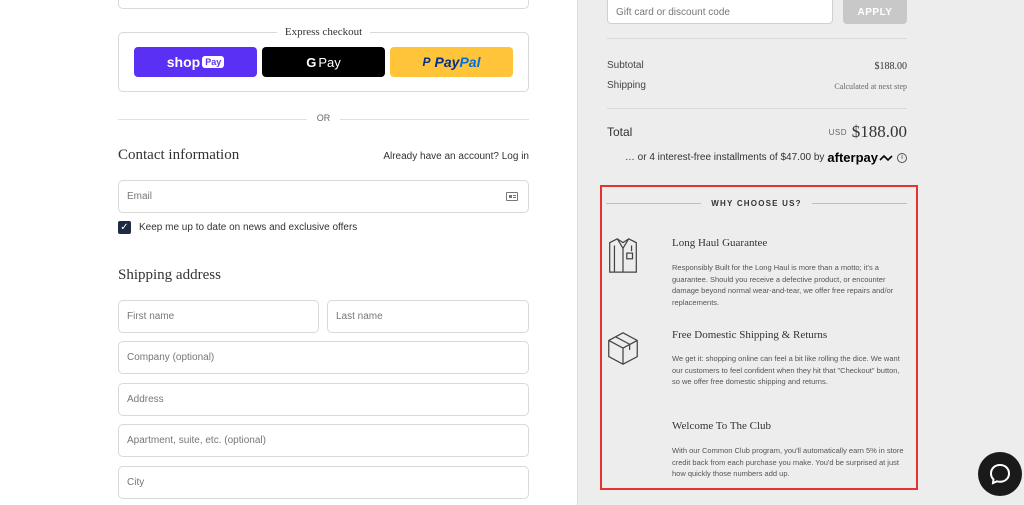 The width and height of the screenshot is (1024, 505). Describe the element at coordinates (673, 12) in the screenshot. I see `discount-code-placeholder: Gift card or discount code` at that location.